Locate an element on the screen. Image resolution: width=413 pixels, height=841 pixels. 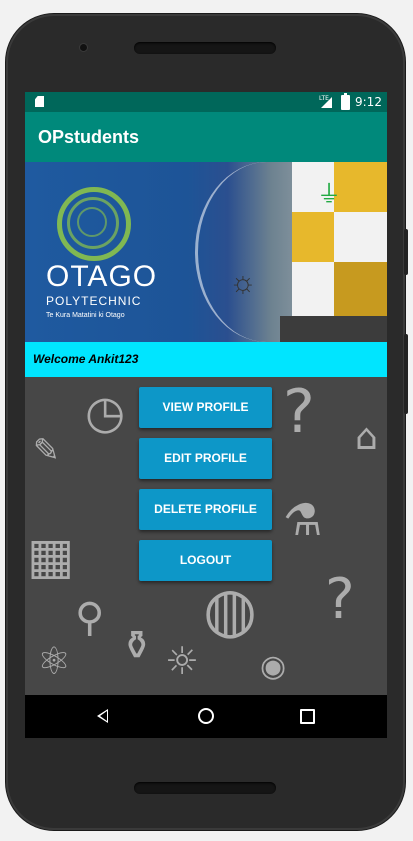
calculator-doodle-icon: ▦ is located at coordinates (51, 556).